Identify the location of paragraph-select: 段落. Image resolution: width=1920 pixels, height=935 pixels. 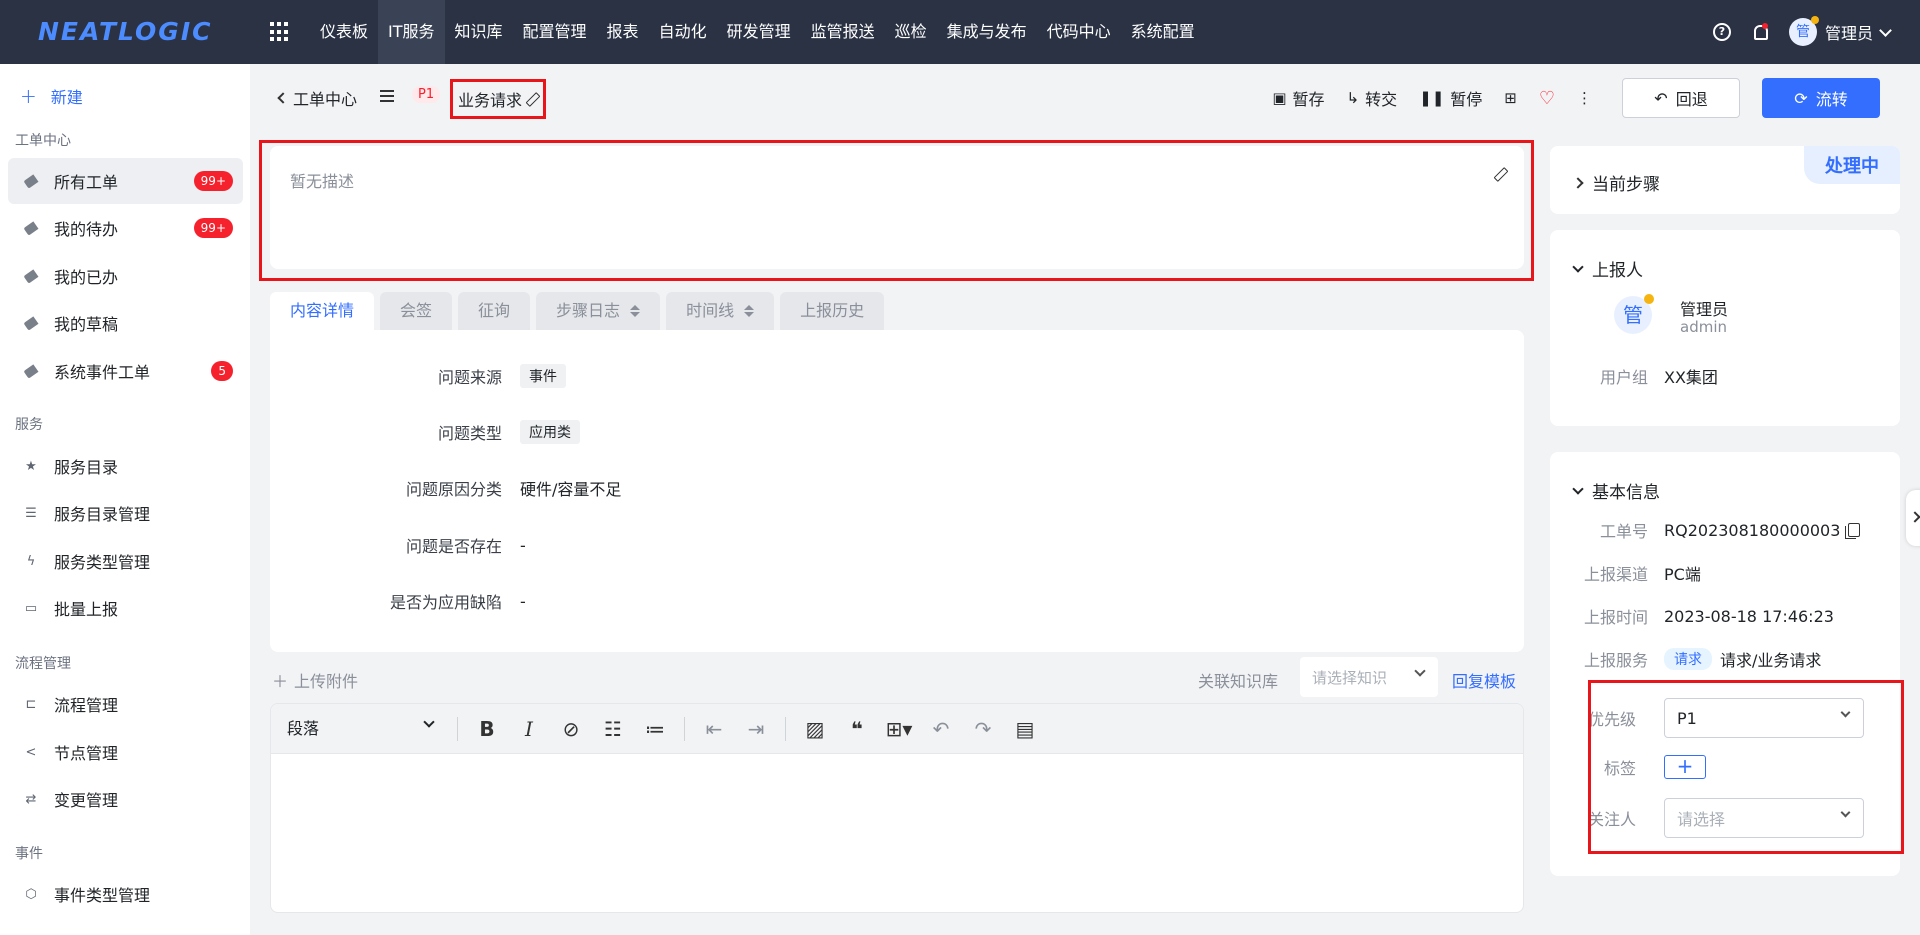
(360, 729).